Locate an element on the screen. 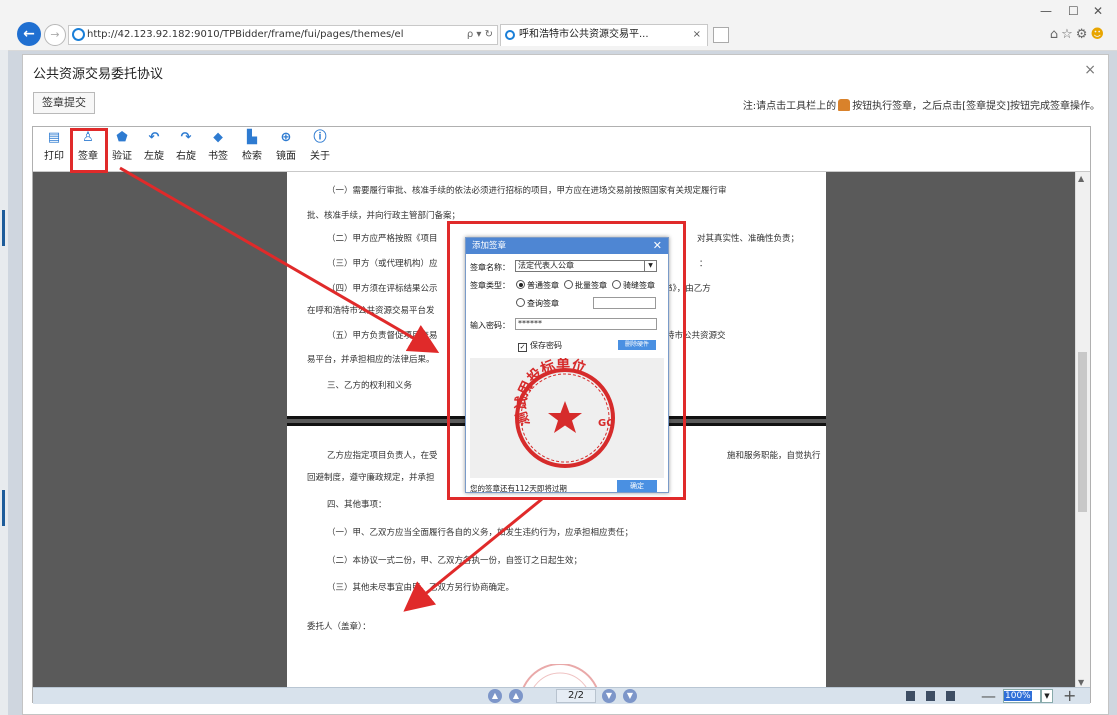 This screenshot has height=715, width=1117. prev-page-icon: ▲ is located at coordinates (516, 696).